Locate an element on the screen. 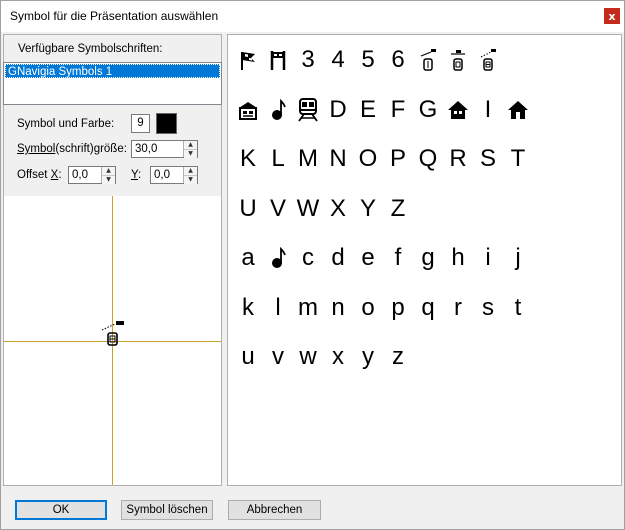  beacon-1-icon is located at coordinates (428, 60).